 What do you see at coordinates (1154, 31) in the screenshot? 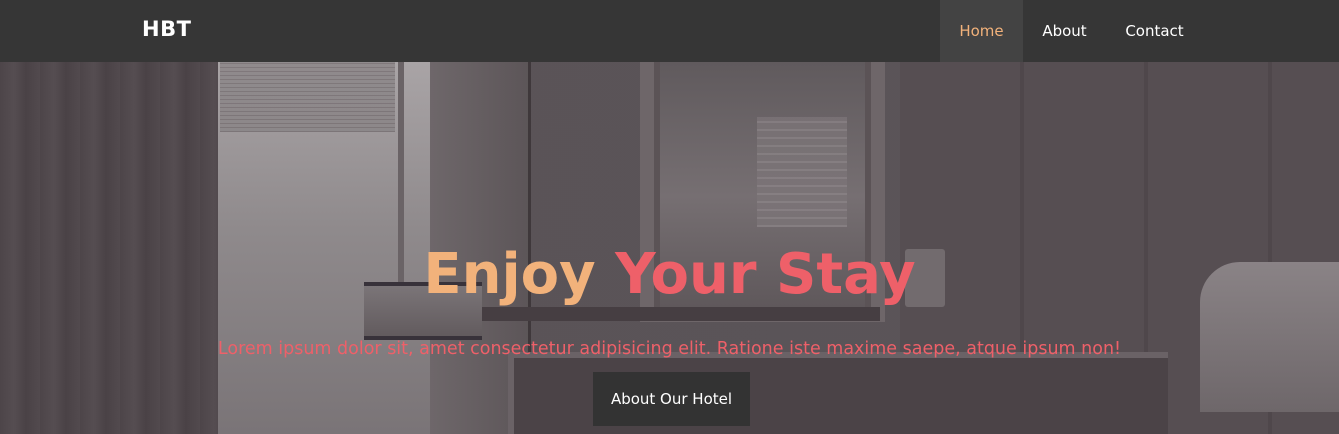
I see `nav-link-contact: Contact` at bounding box center [1154, 31].